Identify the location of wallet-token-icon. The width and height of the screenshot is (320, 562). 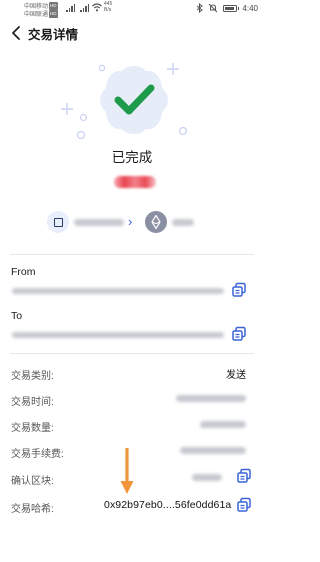
(58, 222).